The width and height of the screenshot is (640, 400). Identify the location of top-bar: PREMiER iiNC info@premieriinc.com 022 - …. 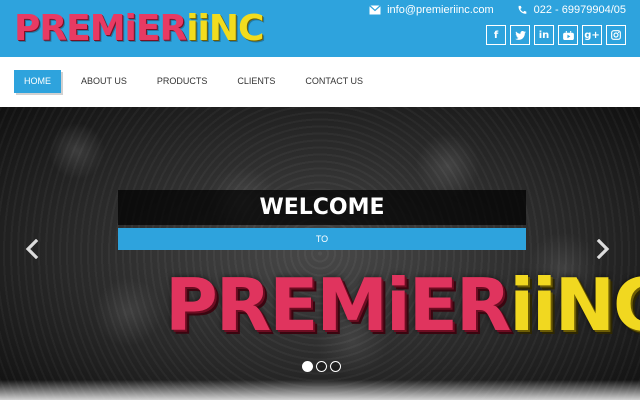
(320, 28).